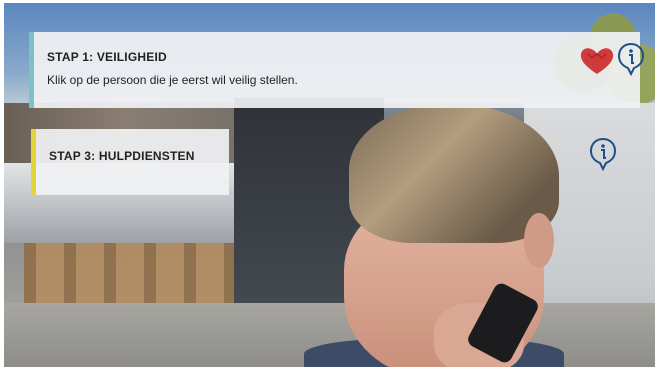 Image resolution: width=659 pixels, height=373 pixels. I want to click on heart-icon, so click(597, 61).